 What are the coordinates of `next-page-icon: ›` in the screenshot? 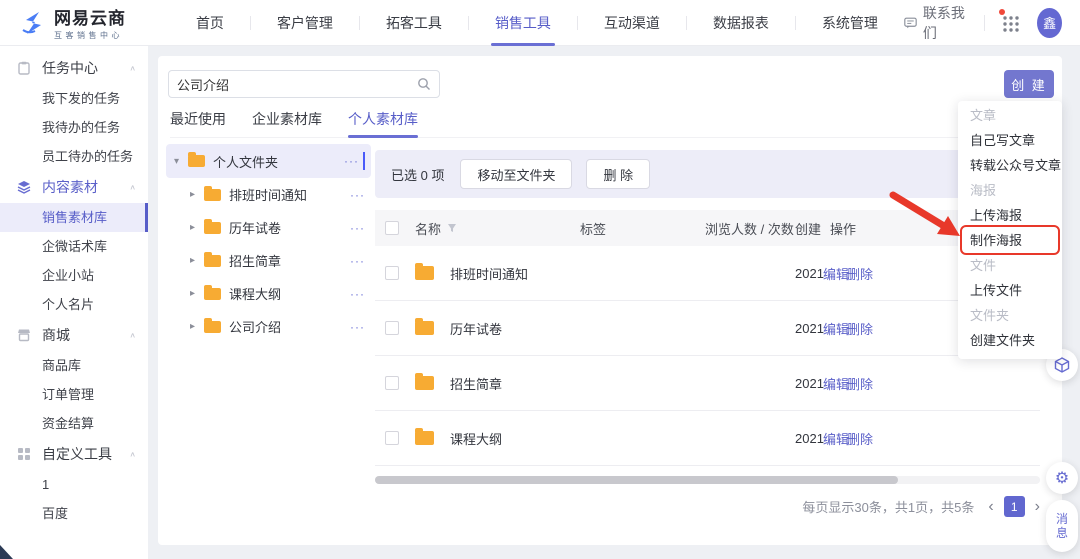 It's located at (1037, 507).